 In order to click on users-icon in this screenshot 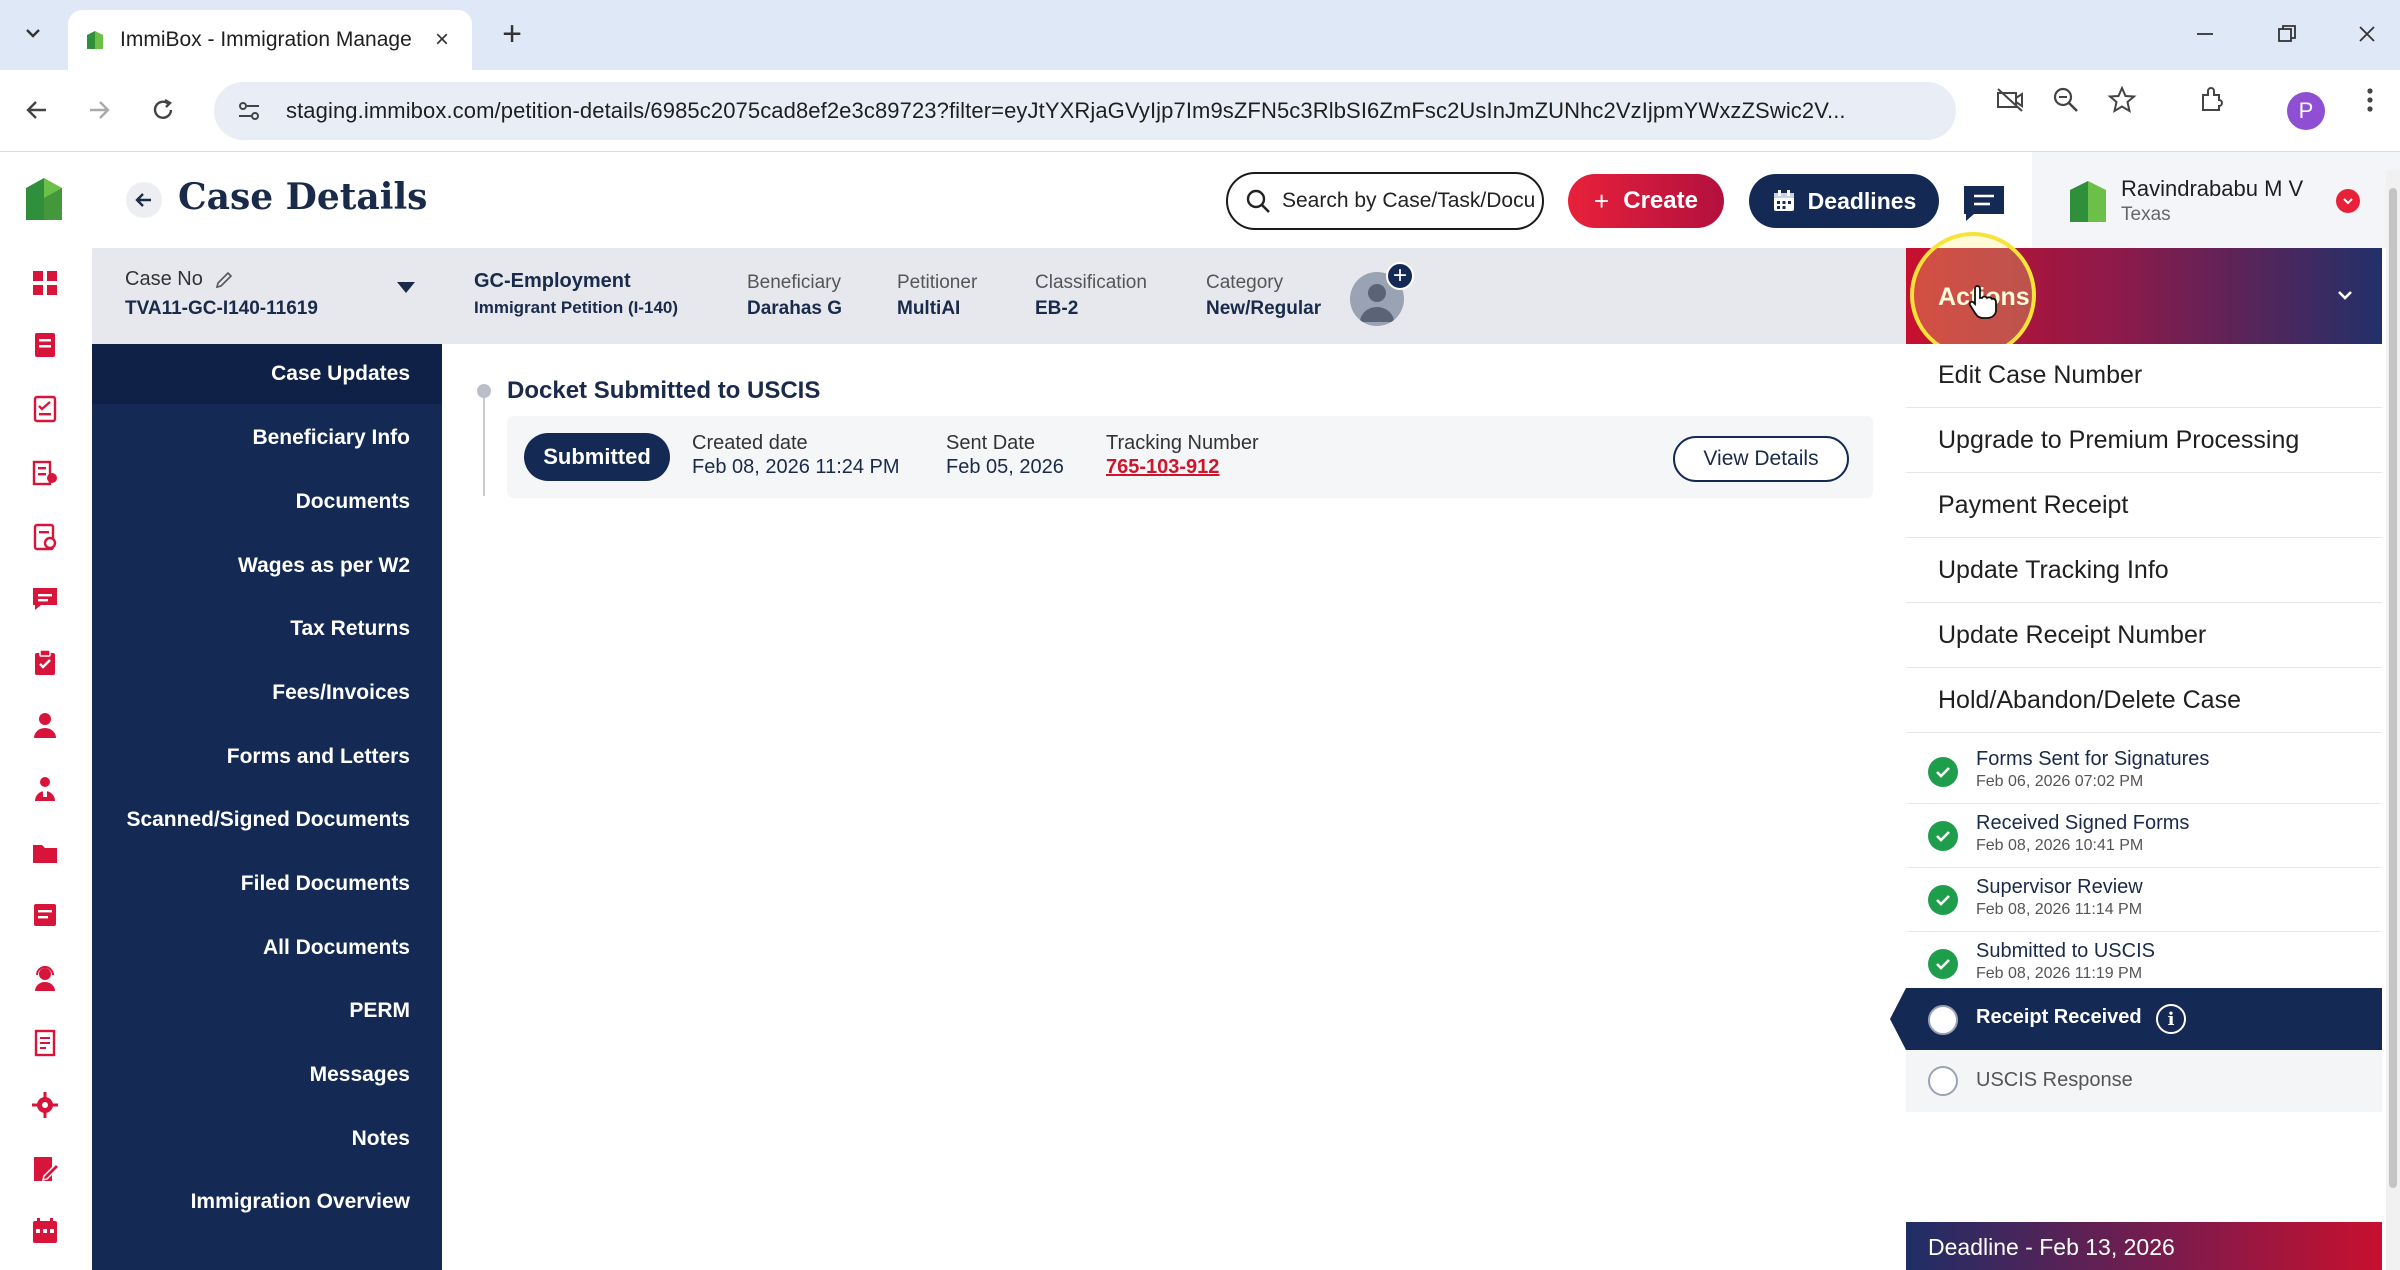, I will do `click(45, 789)`.